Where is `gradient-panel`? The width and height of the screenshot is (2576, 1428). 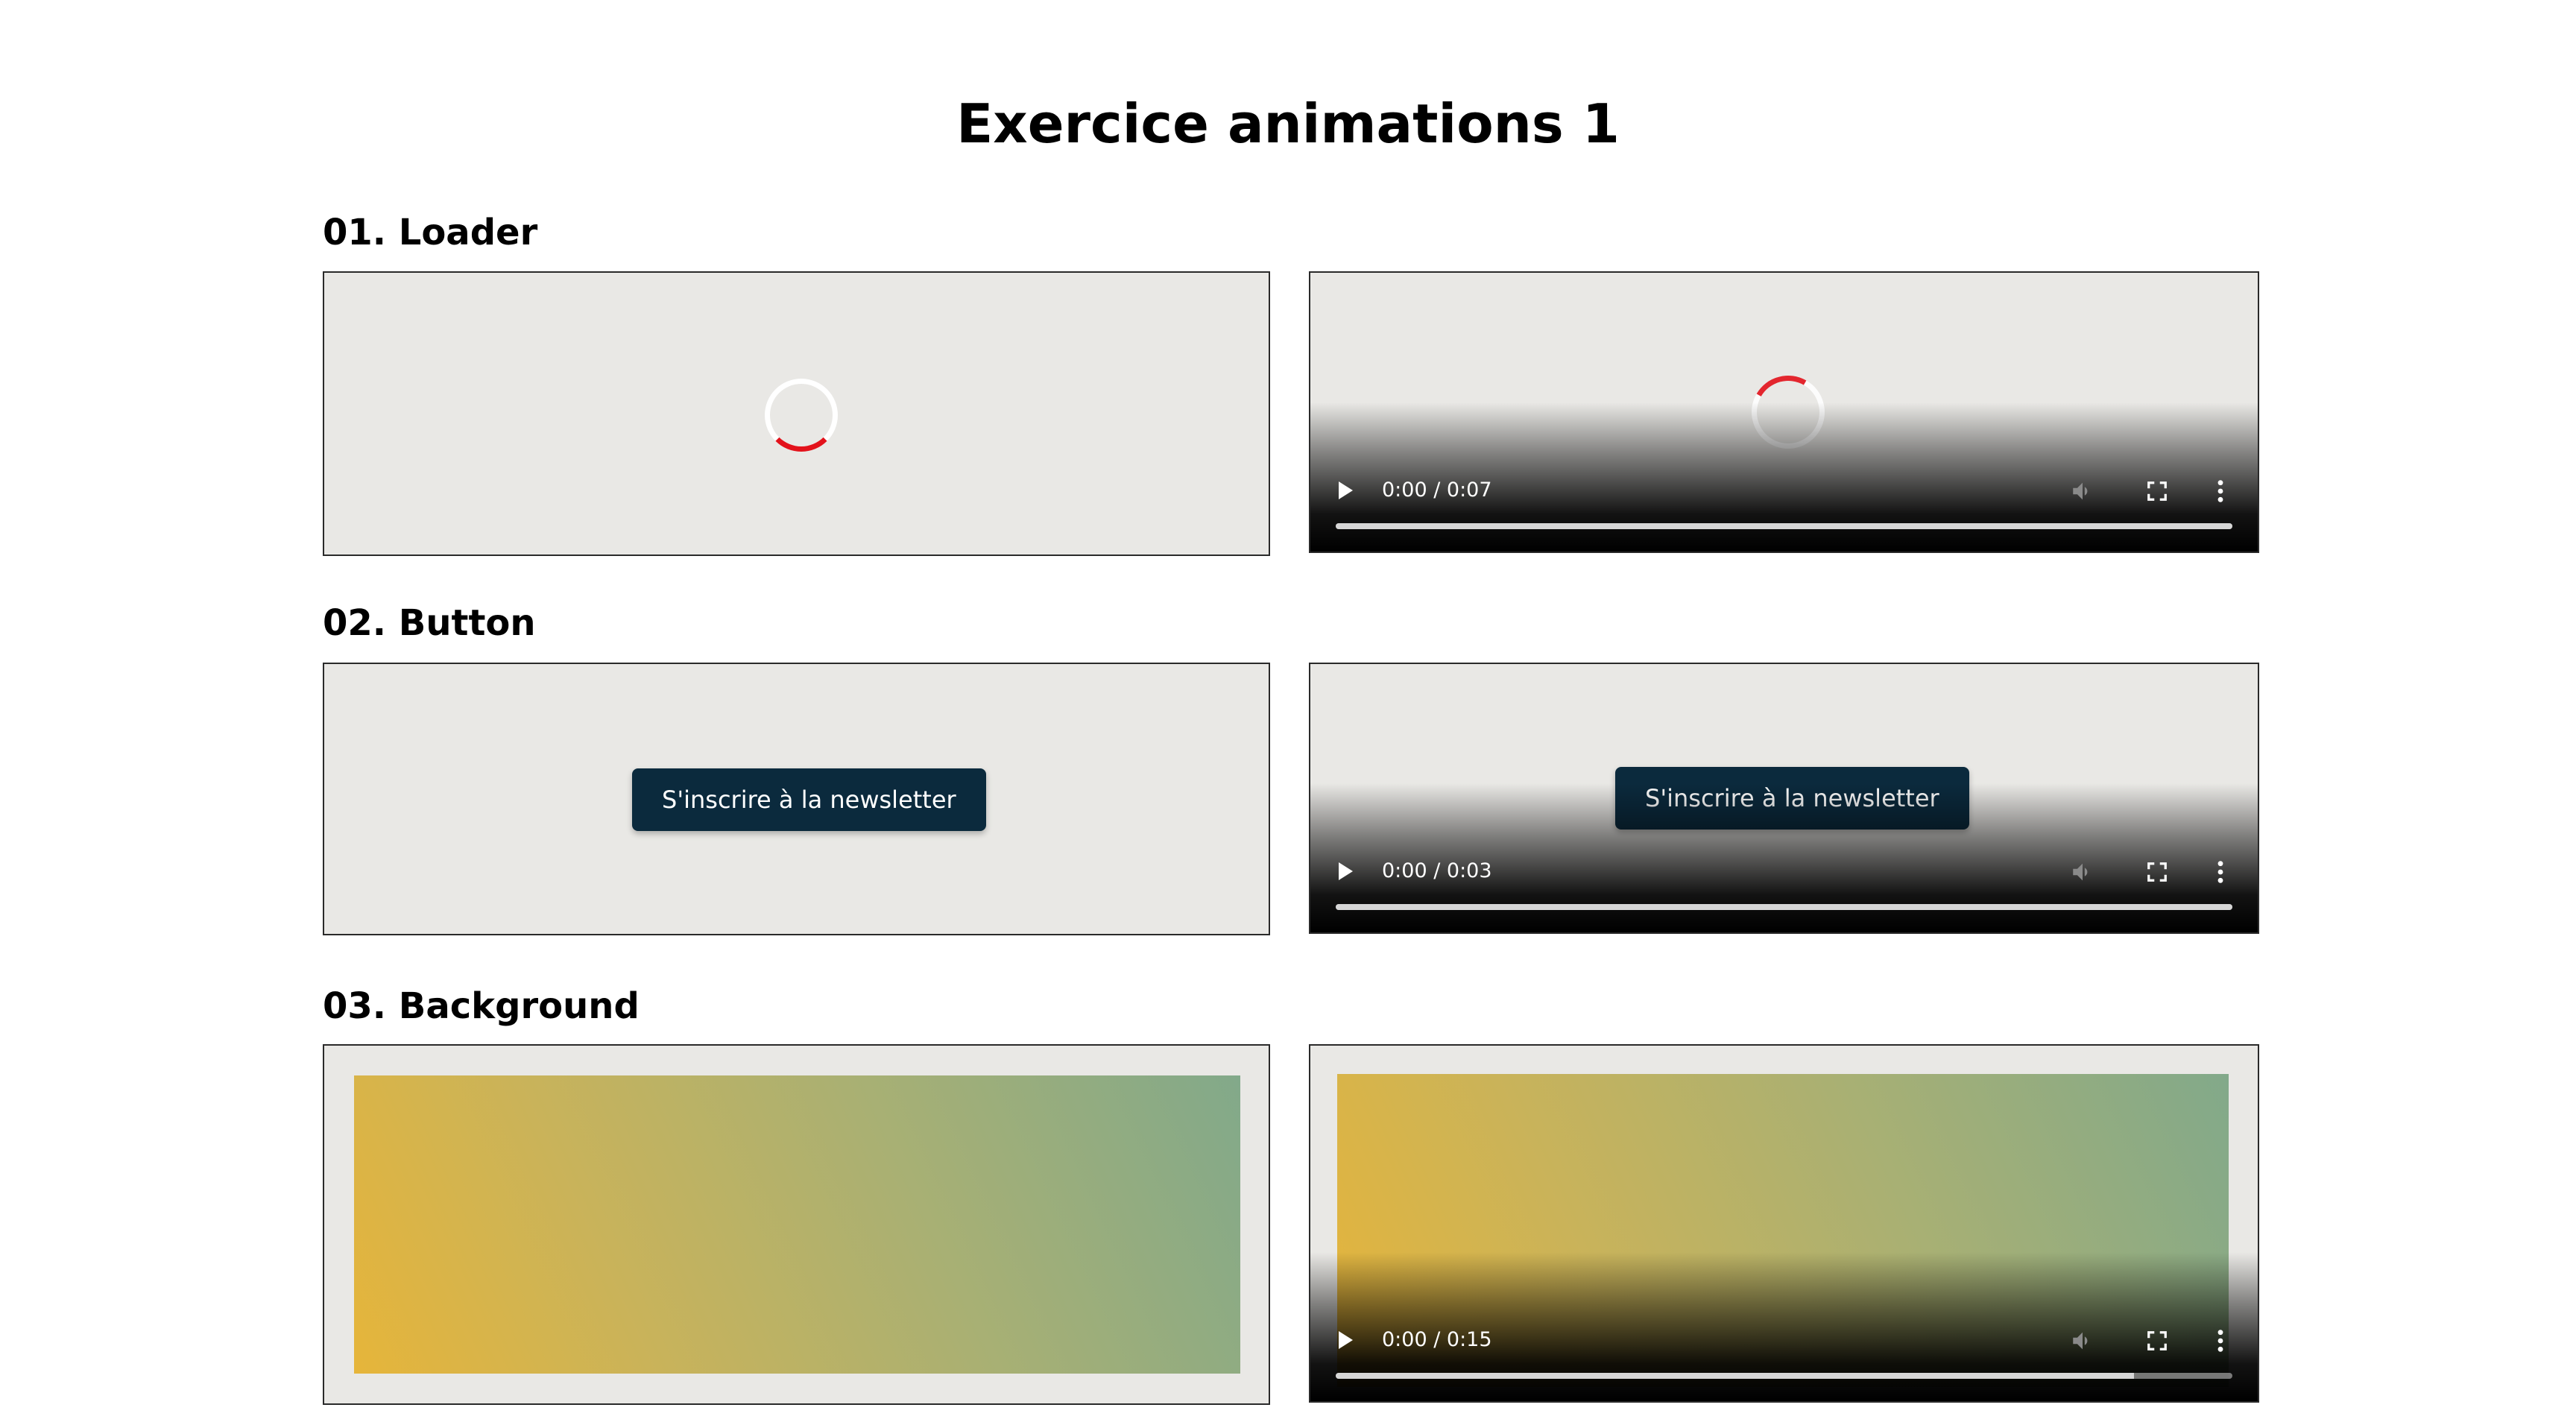
gradient-panel is located at coordinates (797, 1224).